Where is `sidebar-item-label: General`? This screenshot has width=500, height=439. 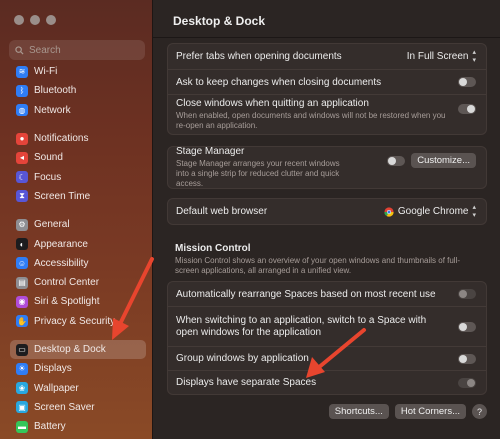 sidebar-item-label: General is located at coordinates (52, 225).